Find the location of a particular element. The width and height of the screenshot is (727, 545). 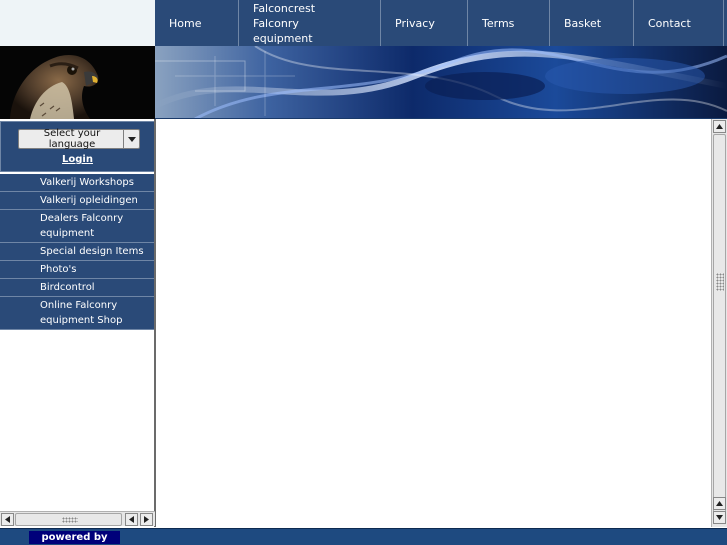

nav-contact: Contact is located at coordinates (679, 23).